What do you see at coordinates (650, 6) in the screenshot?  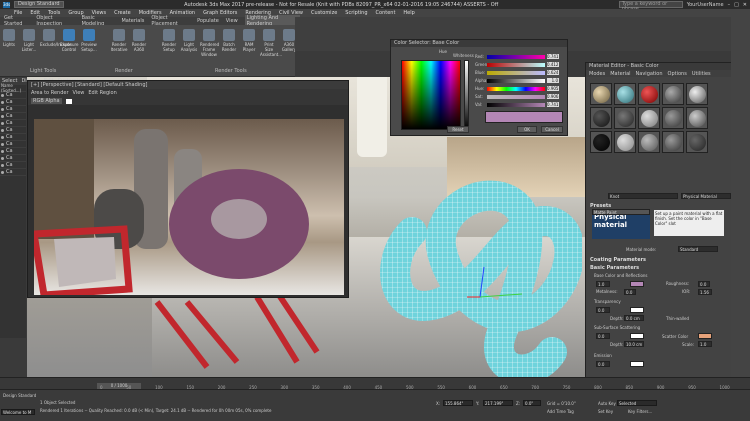 I see `search-input: Type a keyword or phrase` at bounding box center [650, 6].